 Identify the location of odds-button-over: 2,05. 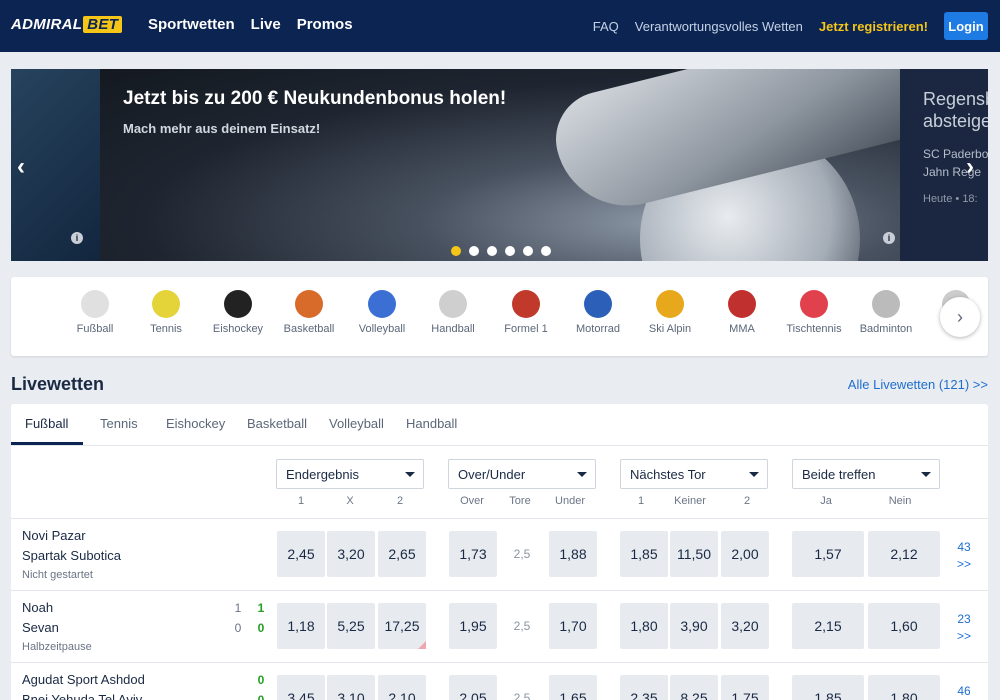
(473, 687).